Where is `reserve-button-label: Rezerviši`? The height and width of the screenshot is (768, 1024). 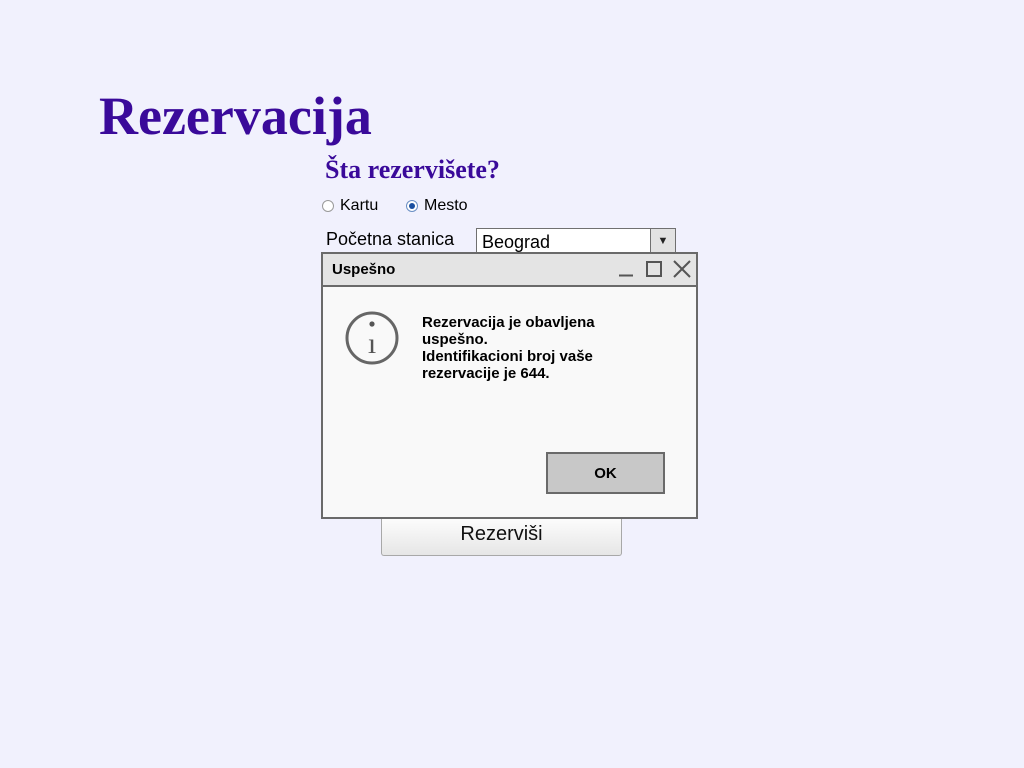
reserve-button-label: Rezerviši is located at coordinates (501, 534).